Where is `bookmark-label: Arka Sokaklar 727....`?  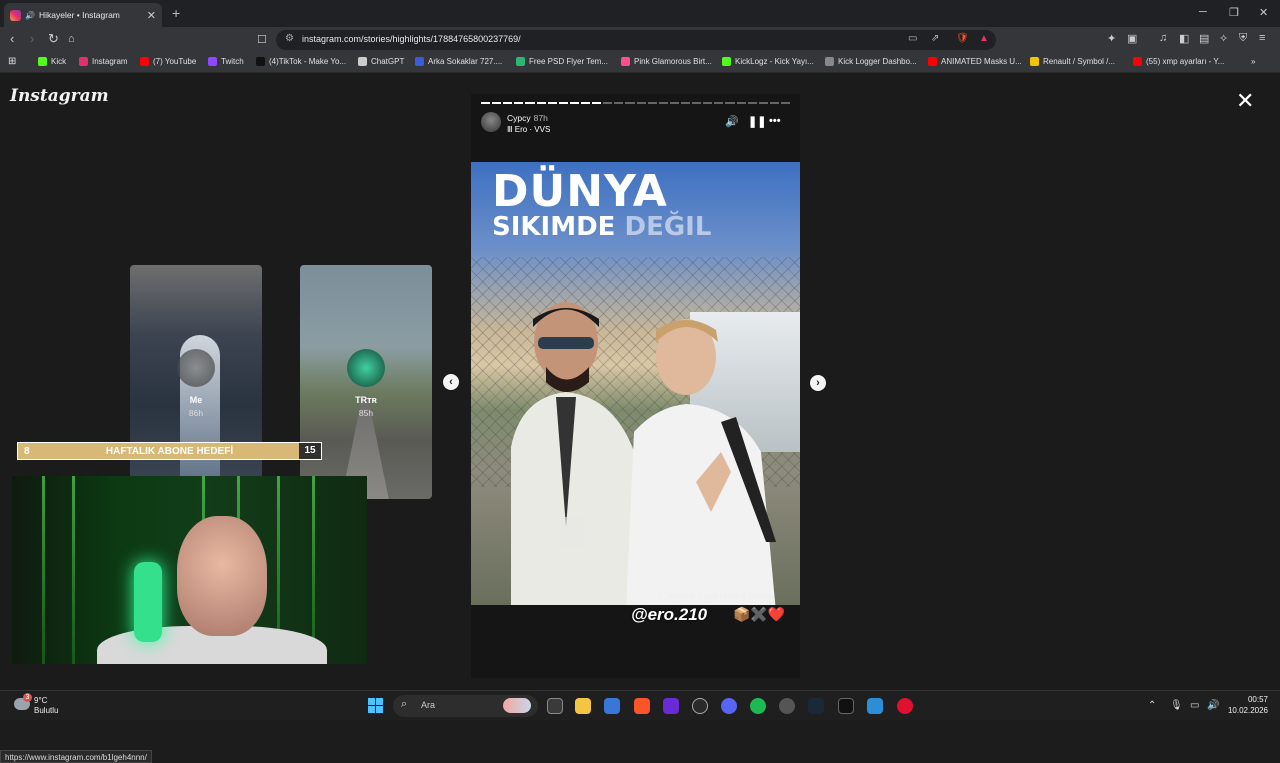 bookmark-label: Arka Sokaklar 727.... is located at coordinates (465, 61).